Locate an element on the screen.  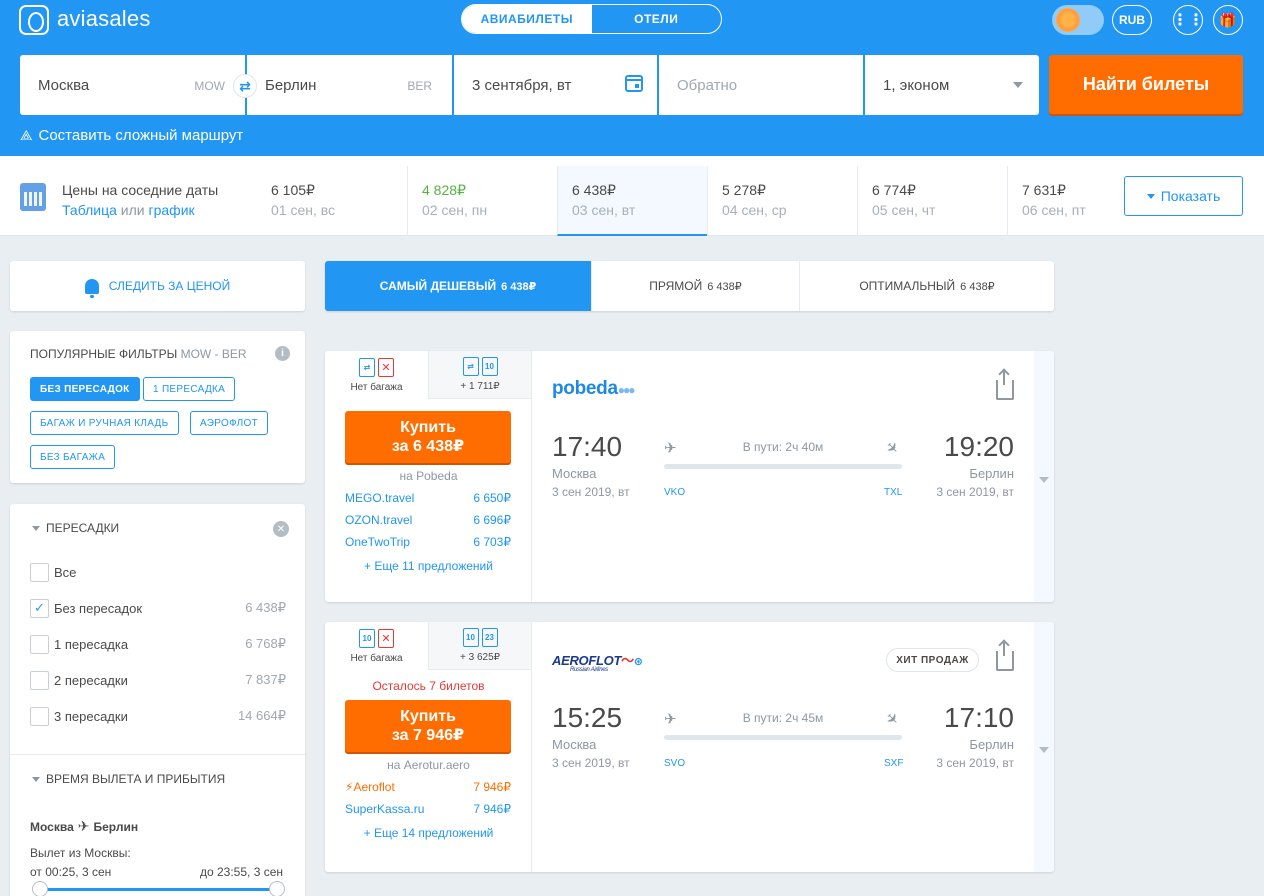
tab-direct: ПРЯМОЙ 6 438₽ is located at coordinates (696, 286).